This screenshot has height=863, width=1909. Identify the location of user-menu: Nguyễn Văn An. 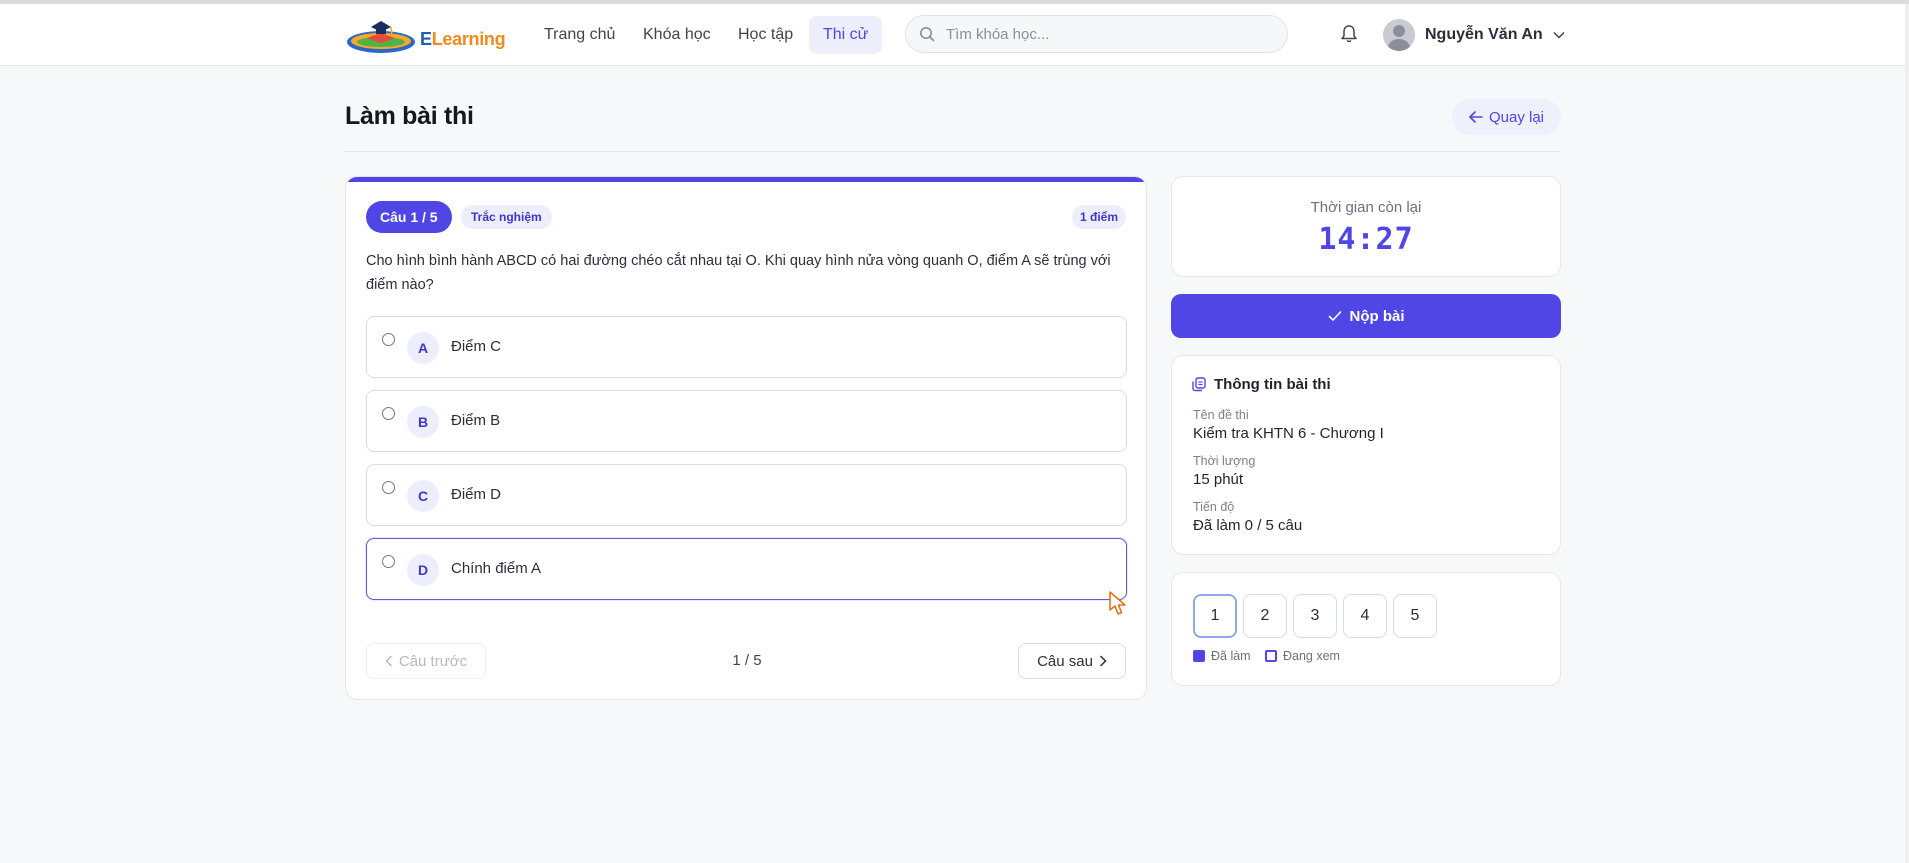
(1474, 35).